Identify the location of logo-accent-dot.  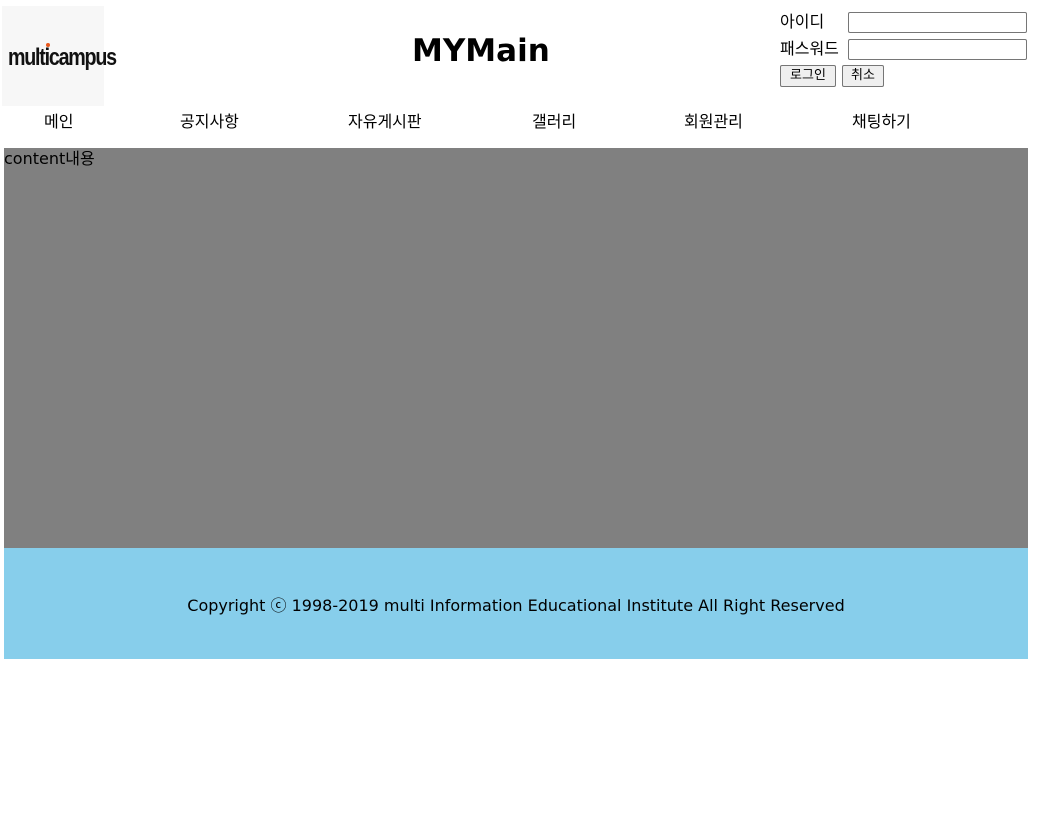
(48, 45).